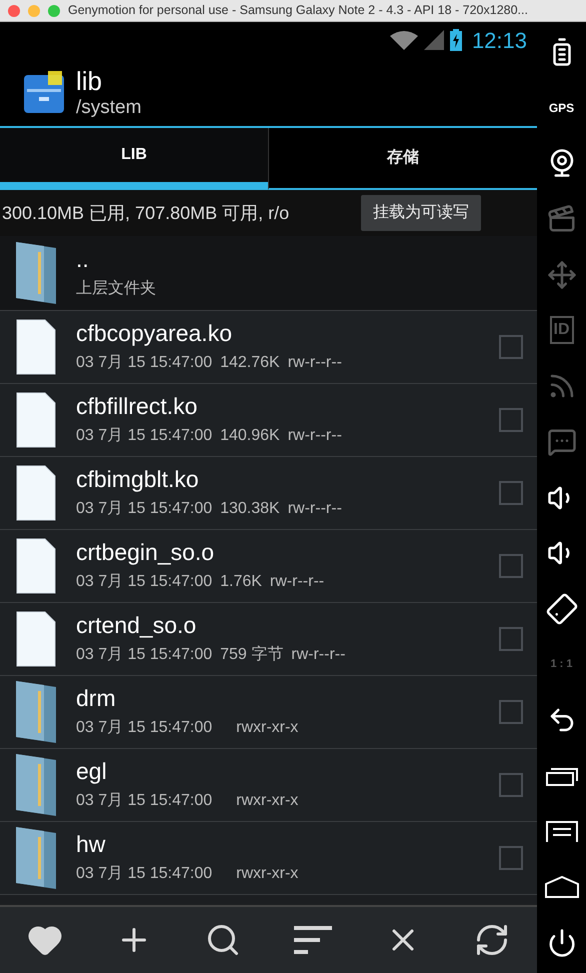 Image resolution: width=586 pixels, height=973 pixels. I want to click on sort-icon, so click(313, 940).